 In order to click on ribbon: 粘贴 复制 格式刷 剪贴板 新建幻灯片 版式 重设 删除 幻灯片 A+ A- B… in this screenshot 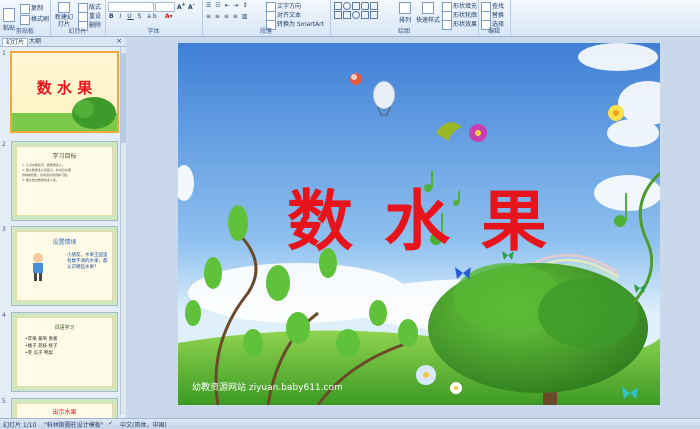, I will do `click(350, 18)`.